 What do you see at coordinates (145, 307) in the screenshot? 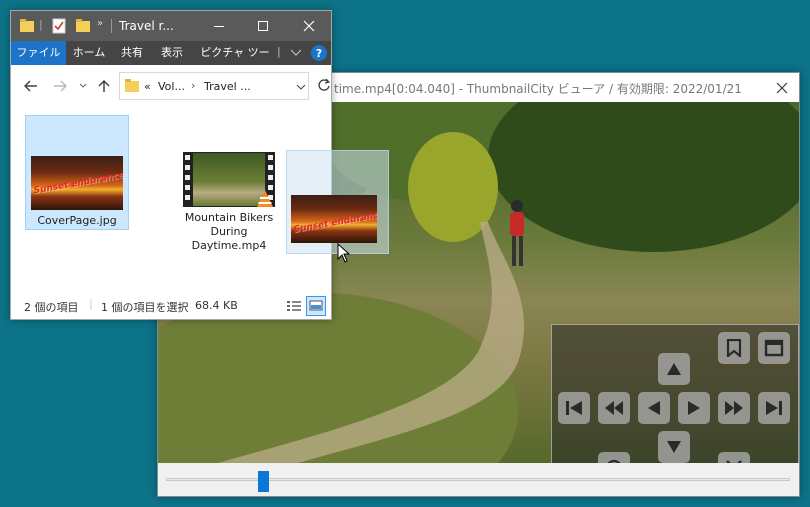
I see `selected-count: 1 個の項目を選択` at bounding box center [145, 307].